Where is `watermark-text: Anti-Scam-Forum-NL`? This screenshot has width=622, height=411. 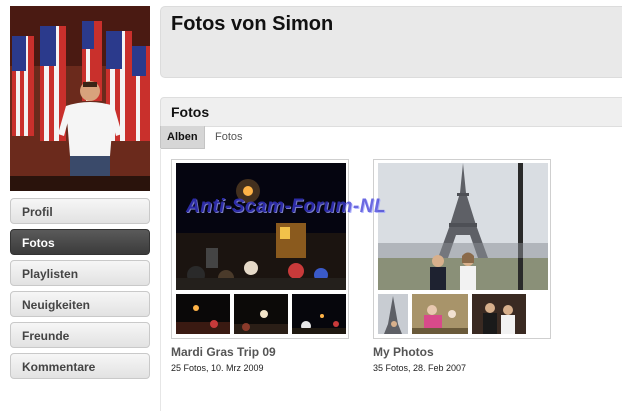 watermark-text: Anti-Scam-Forum-NL is located at coordinates (286, 206).